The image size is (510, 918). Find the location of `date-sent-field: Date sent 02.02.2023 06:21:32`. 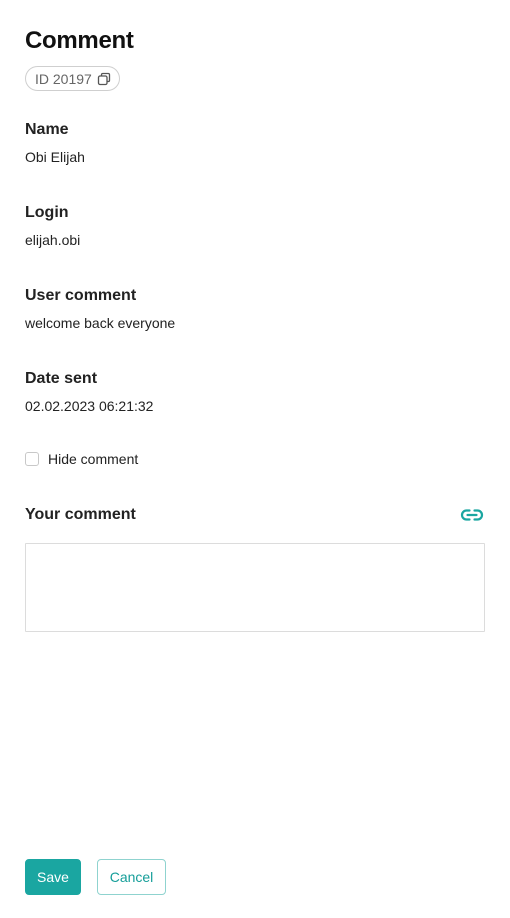

date-sent-field: Date sent 02.02.2023 06:21:32 is located at coordinates (89, 392).